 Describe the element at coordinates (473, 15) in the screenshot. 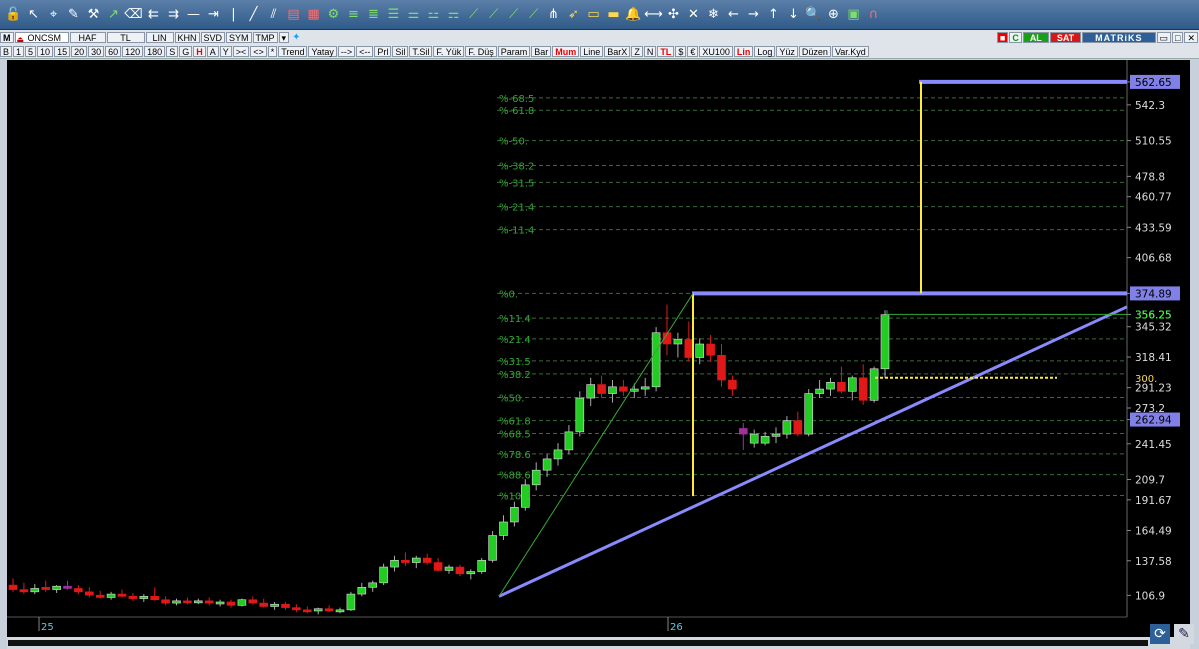

I see `gann-icon: ⟋` at that location.